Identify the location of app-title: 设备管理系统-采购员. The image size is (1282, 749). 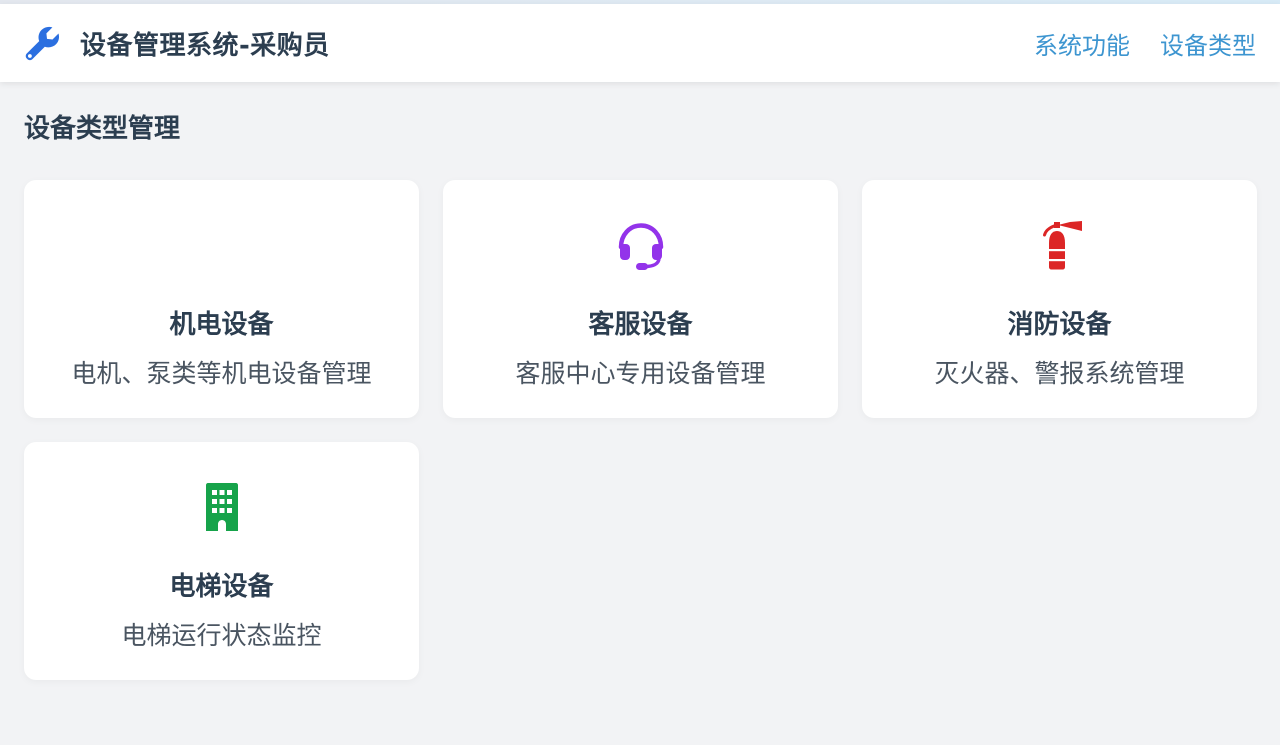
(205, 45).